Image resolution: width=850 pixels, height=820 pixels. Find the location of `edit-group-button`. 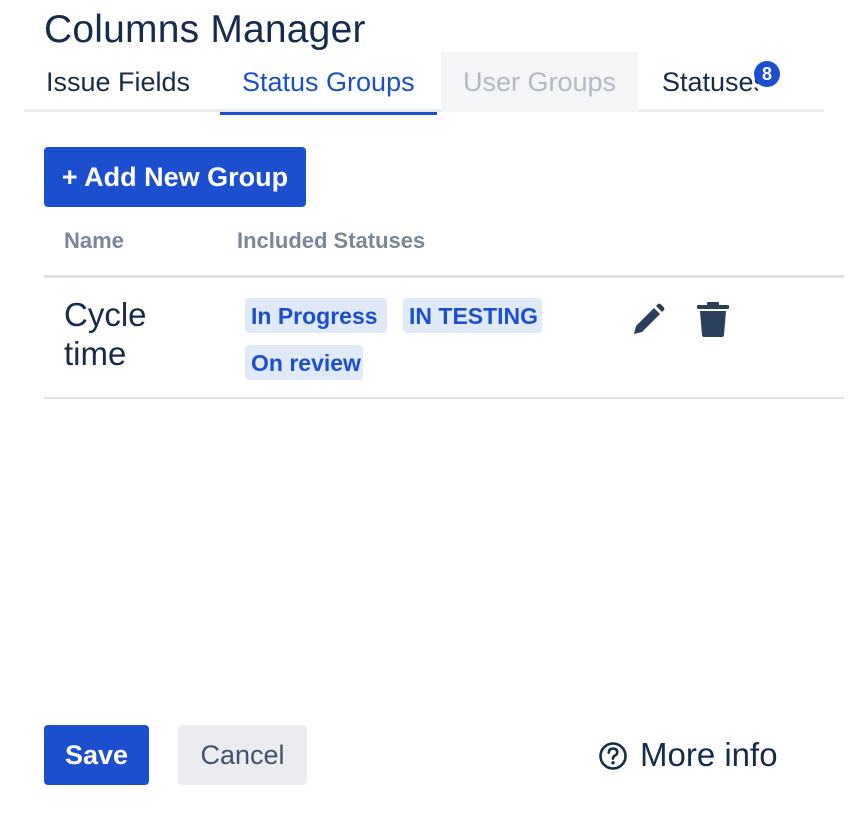

edit-group-button is located at coordinates (648, 320).